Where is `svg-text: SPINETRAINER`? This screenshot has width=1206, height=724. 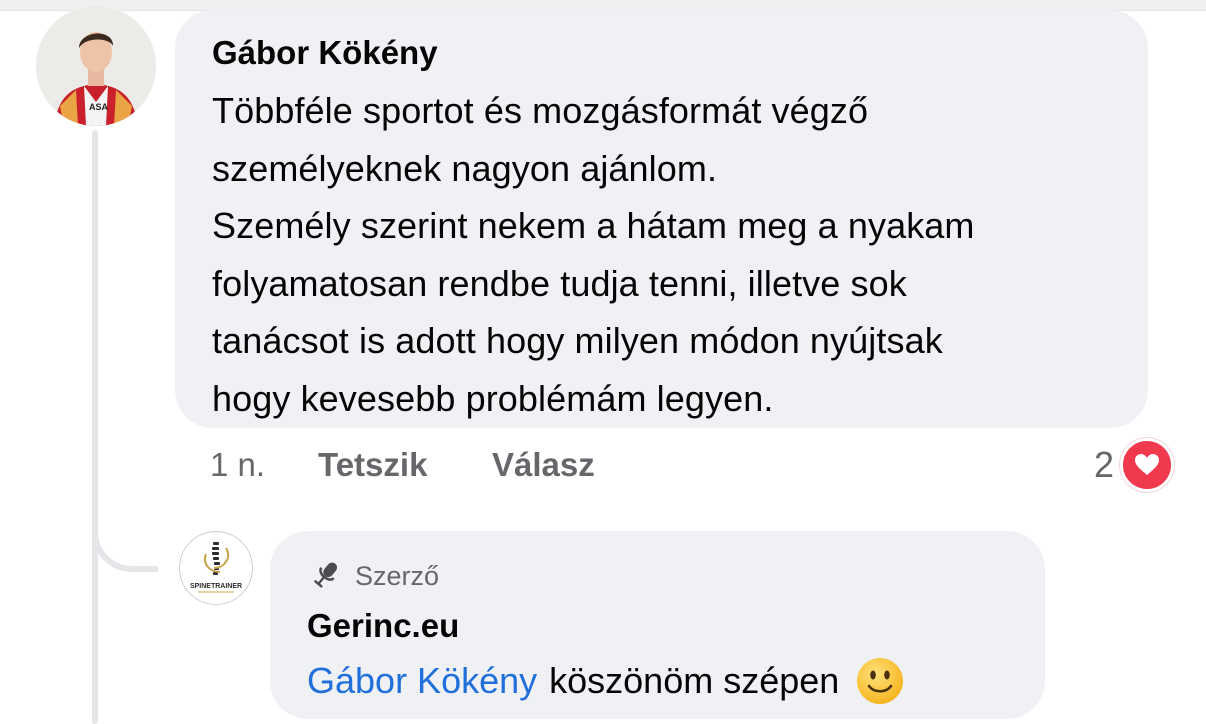 svg-text: SPINETRAINER is located at coordinates (216, 586).